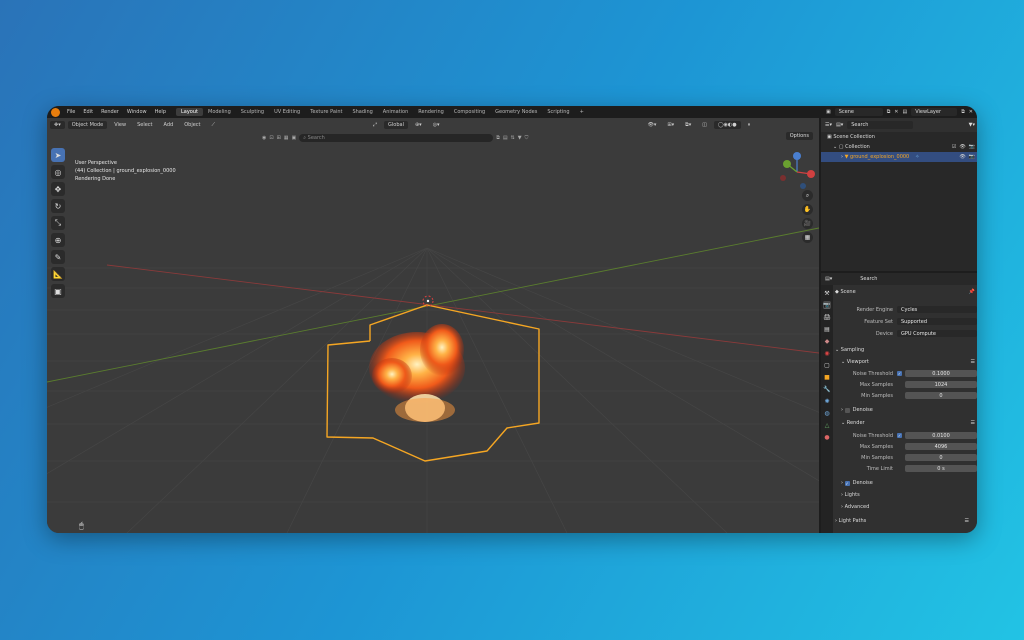  Describe the element at coordinates (287, 112) in the screenshot. I see `tab-uv-editing: UV Editing` at that location.